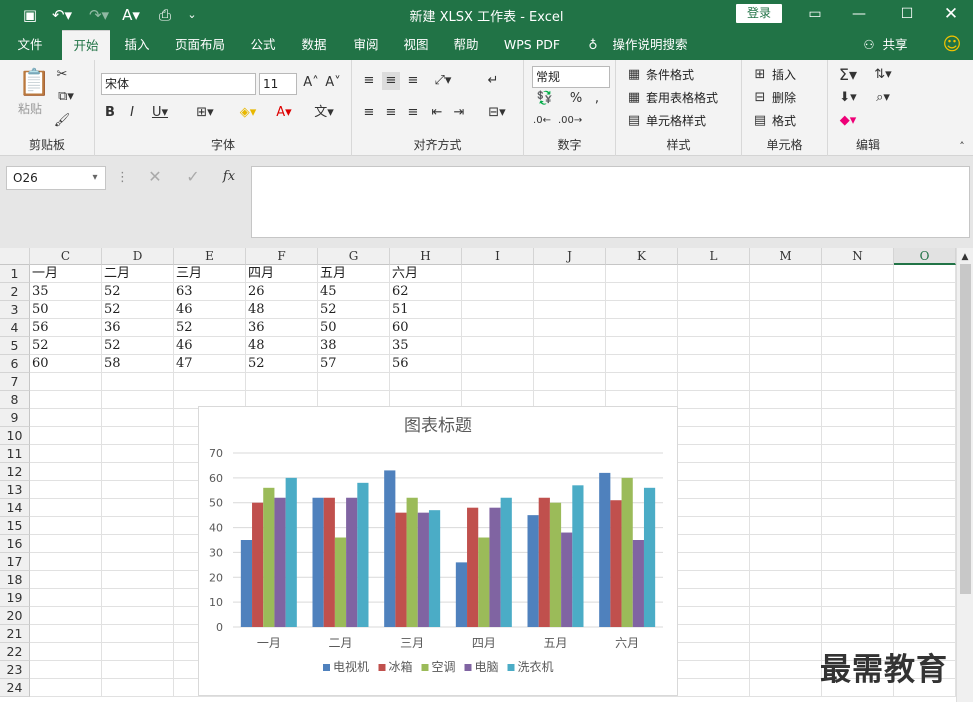 The image size is (973, 702). I want to click on column-header: E, so click(210, 256).